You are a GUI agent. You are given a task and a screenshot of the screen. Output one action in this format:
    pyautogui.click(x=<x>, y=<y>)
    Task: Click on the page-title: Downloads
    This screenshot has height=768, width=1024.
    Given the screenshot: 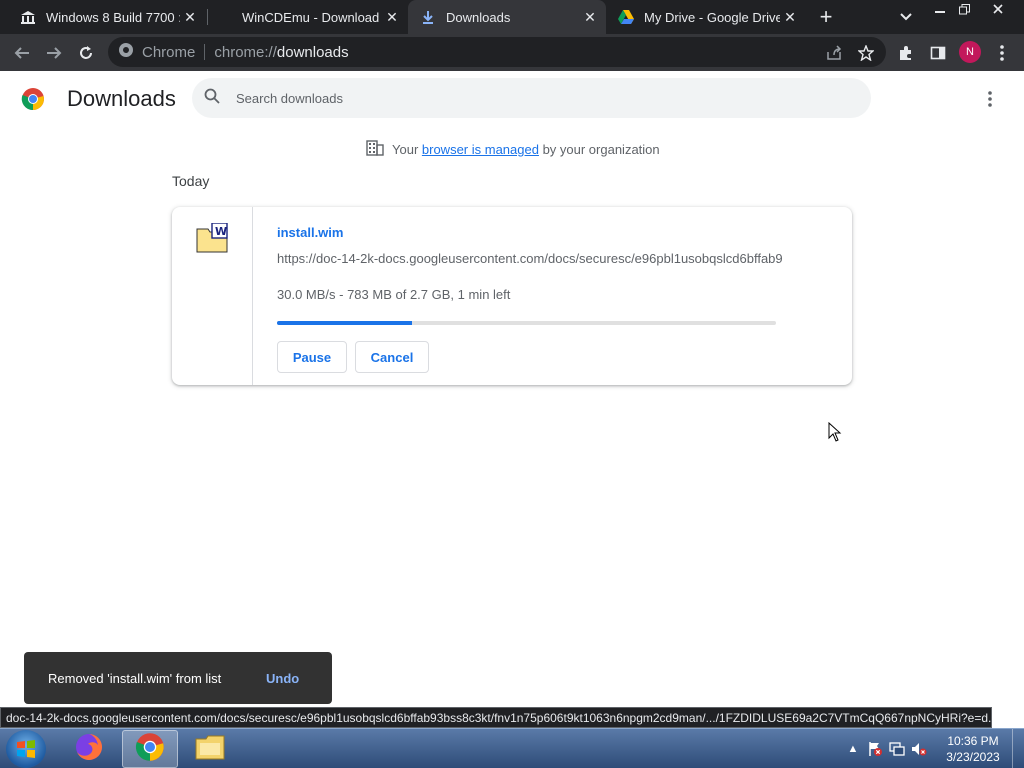 What is the action you would take?
    pyautogui.click(x=121, y=98)
    